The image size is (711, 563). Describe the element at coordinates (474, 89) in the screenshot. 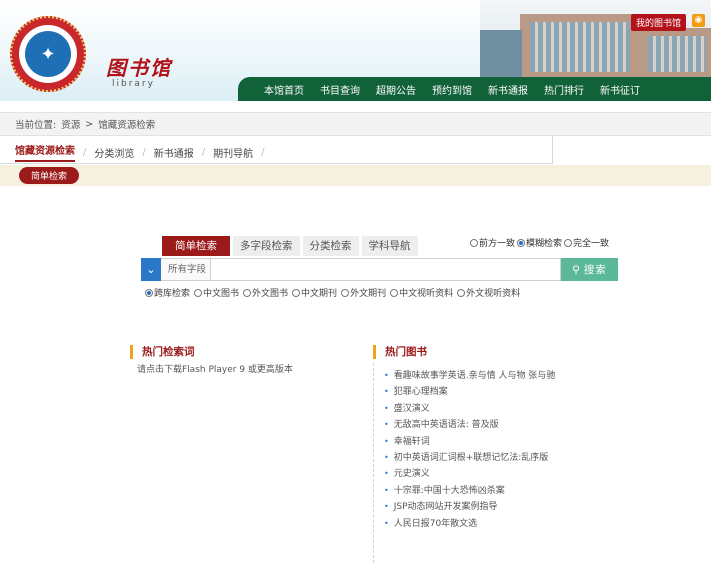

I see `main-nav: 本馆首页 书目查询 超期公告 预约到馆 新书通报 热门排行 新书征订` at that location.